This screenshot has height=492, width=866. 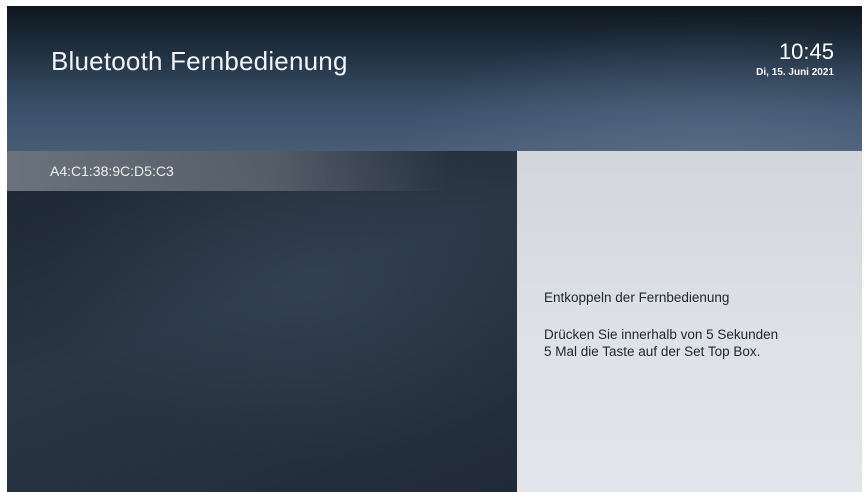 I want to click on clock-date: Di, 15. Juni 2021, so click(x=795, y=72).